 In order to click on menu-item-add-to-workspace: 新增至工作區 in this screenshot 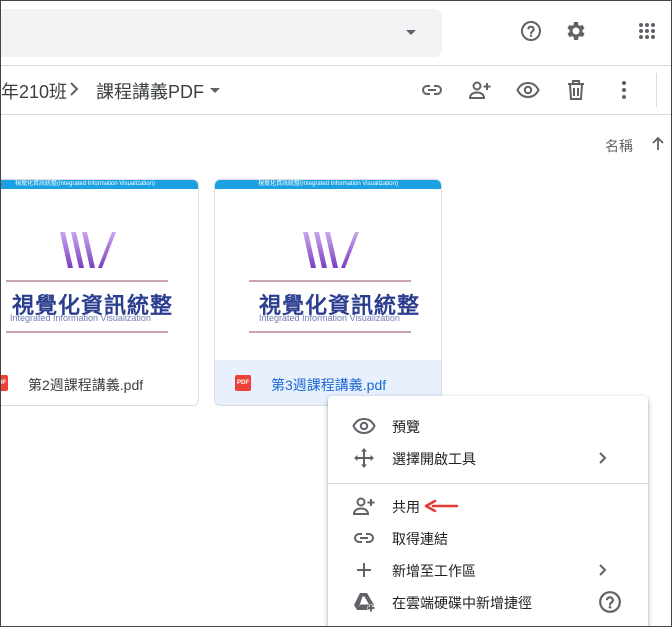, I will do `click(488, 570)`.